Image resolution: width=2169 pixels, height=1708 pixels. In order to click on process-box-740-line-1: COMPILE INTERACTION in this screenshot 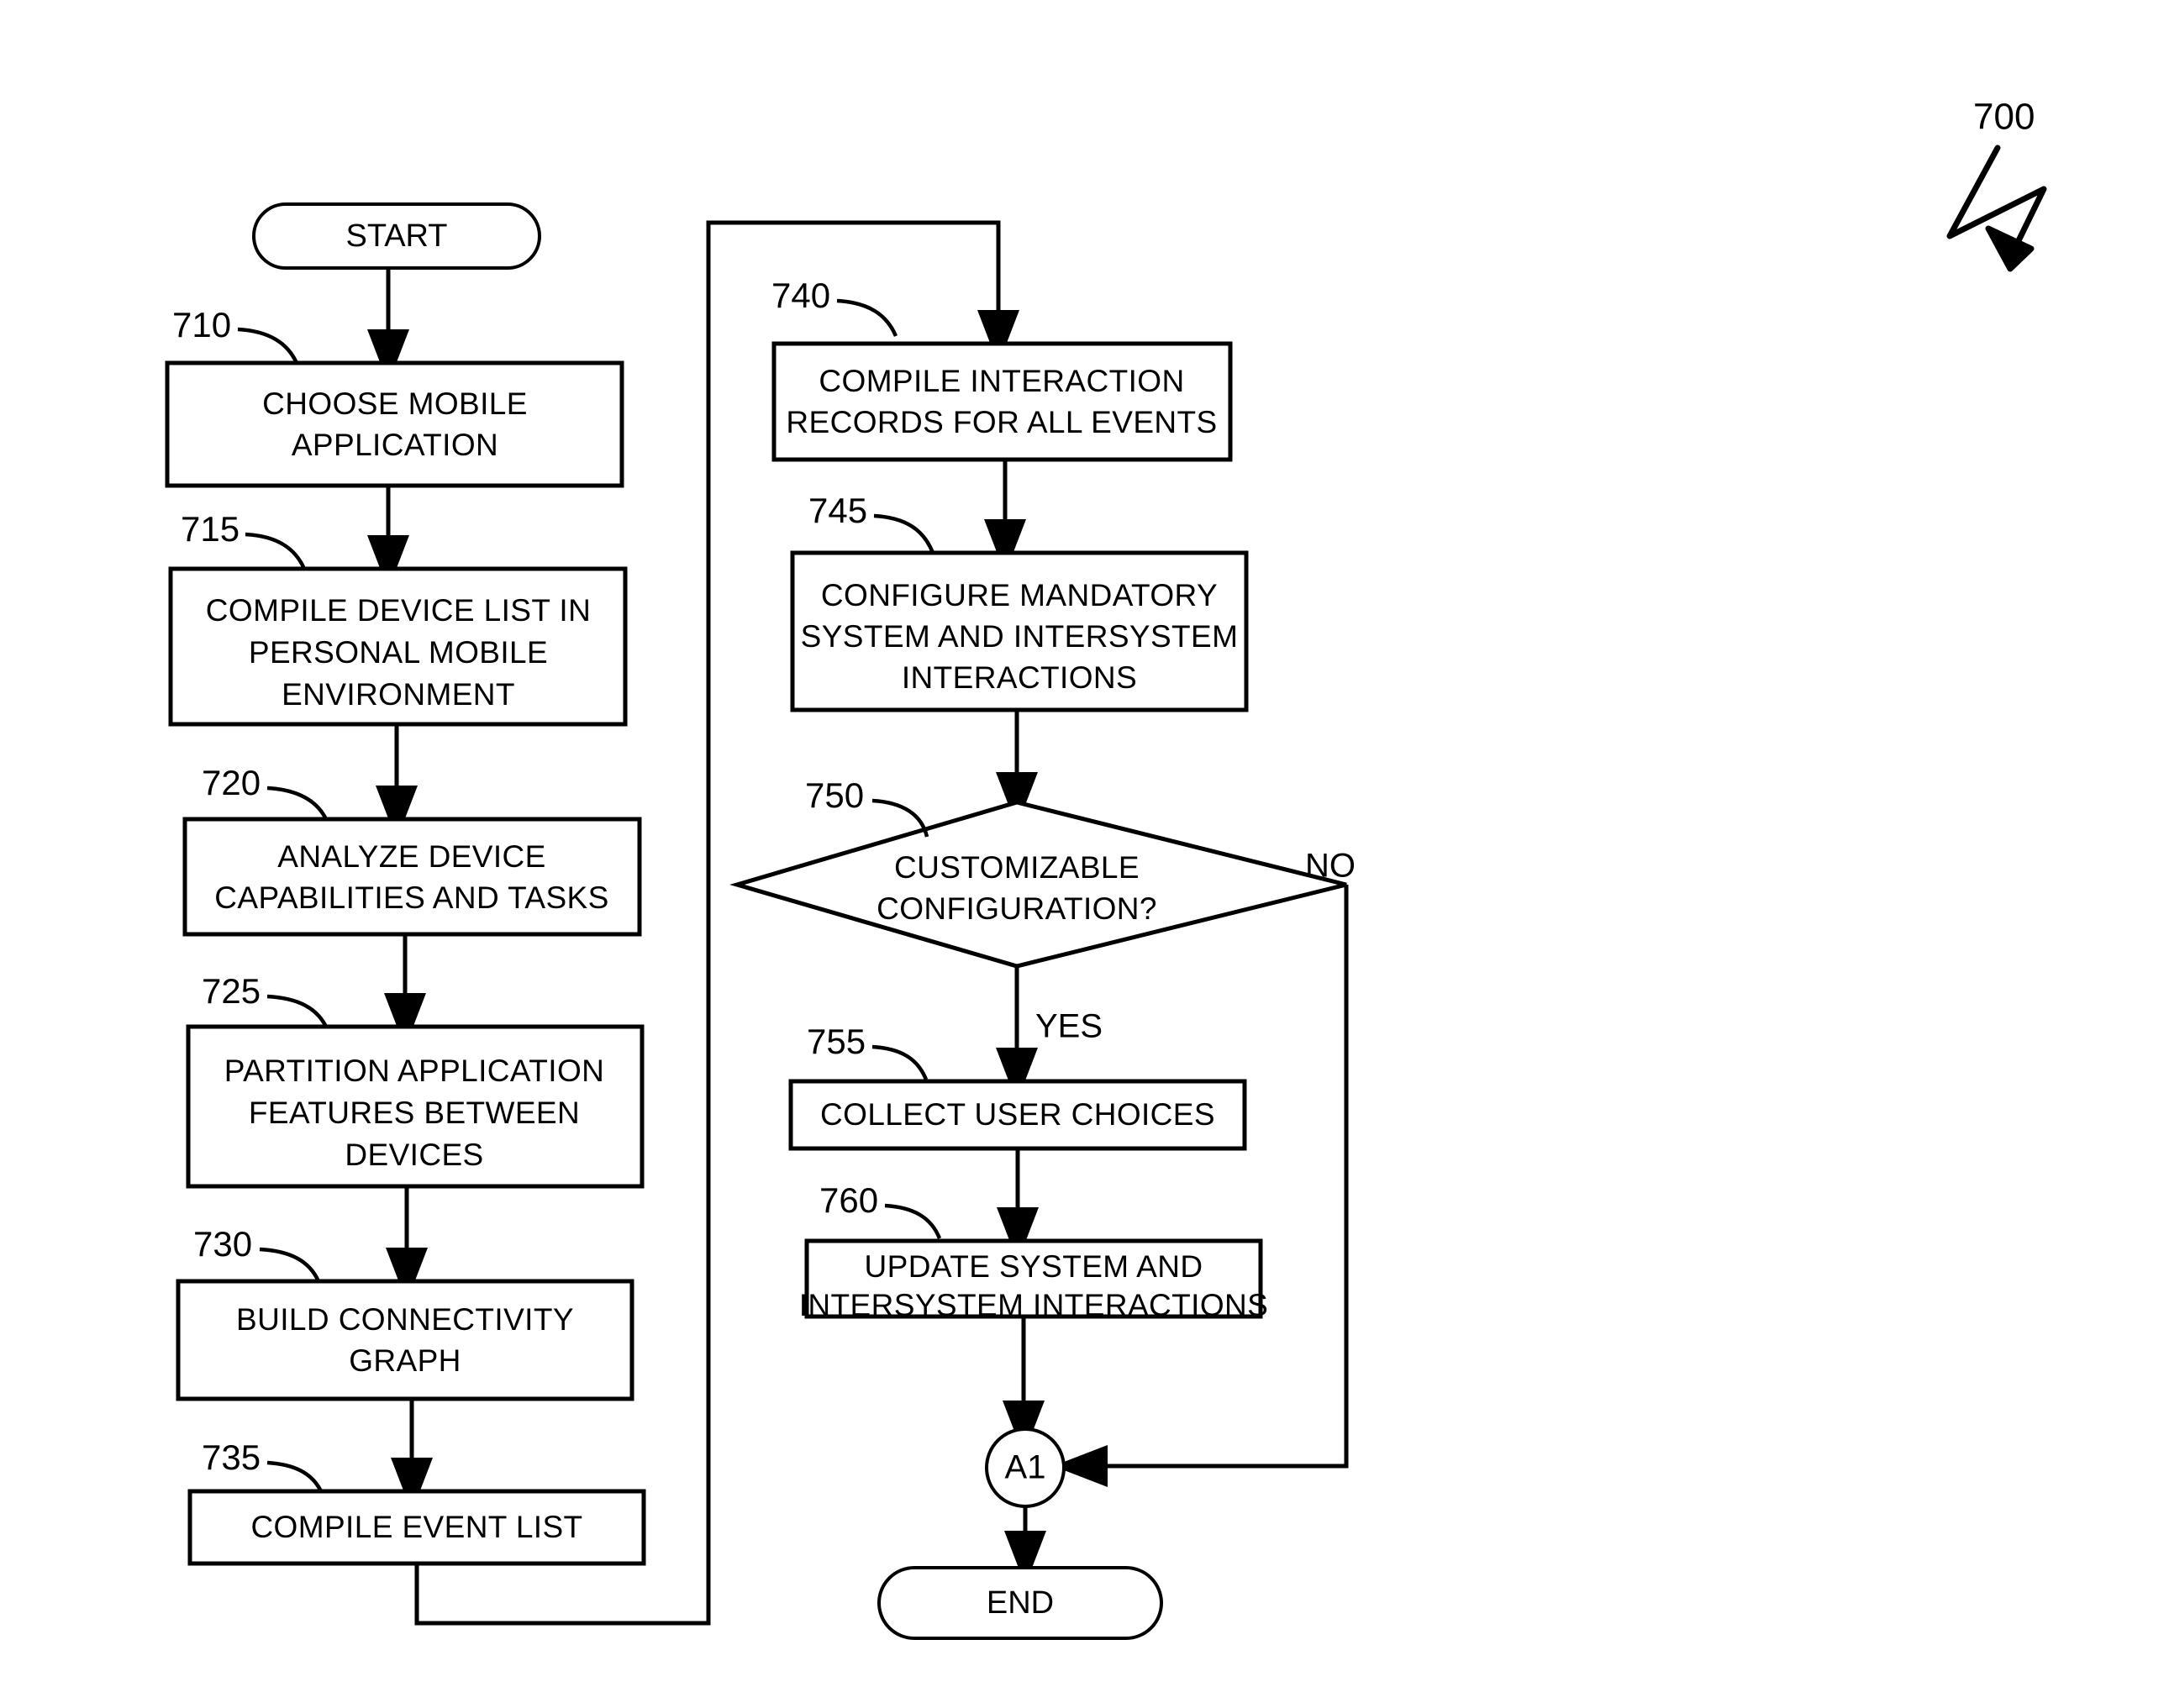, I will do `click(1002, 381)`.